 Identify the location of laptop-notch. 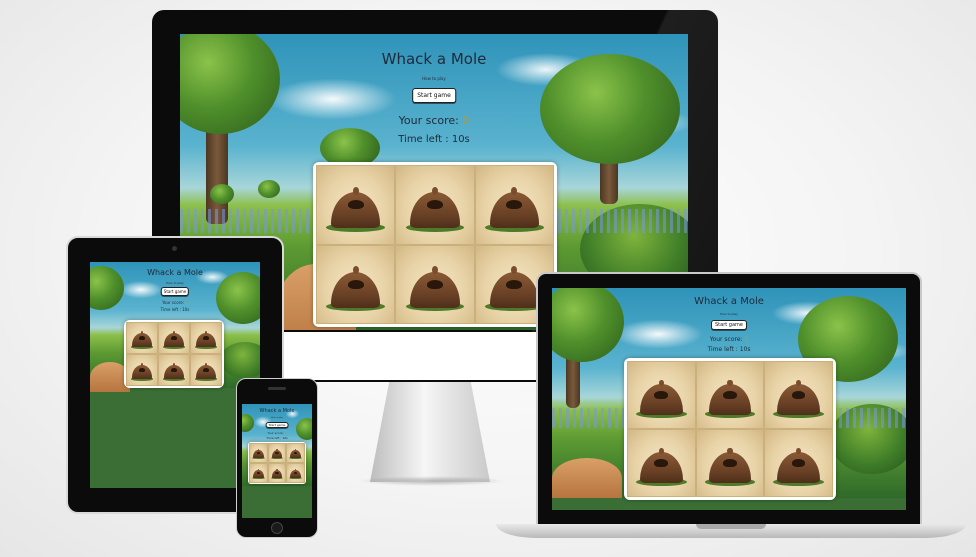
(731, 526).